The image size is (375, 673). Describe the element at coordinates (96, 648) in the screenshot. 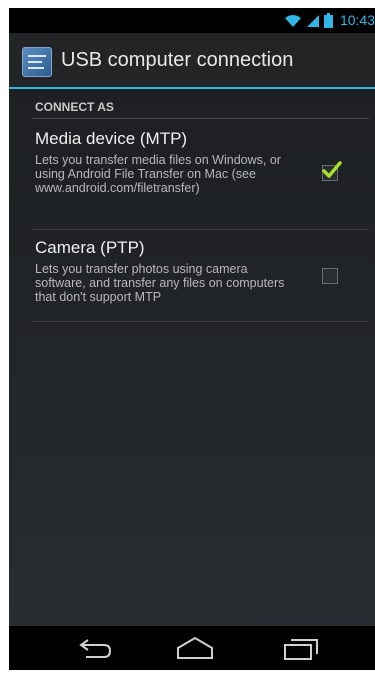

I see `back-icon` at that location.